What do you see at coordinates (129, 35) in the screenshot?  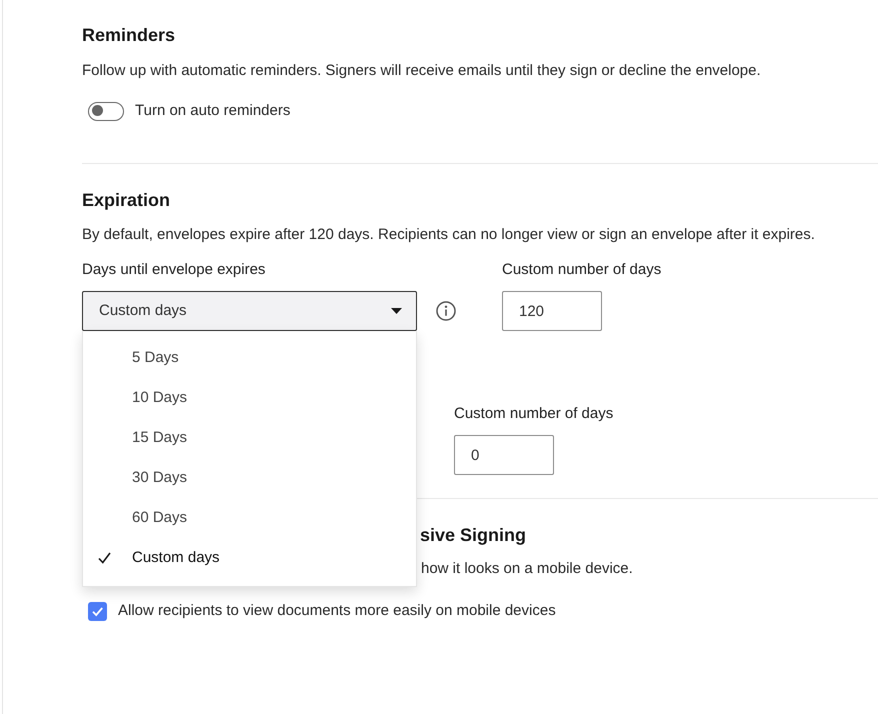 I see `section-title: Reminders` at bounding box center [129, 35].